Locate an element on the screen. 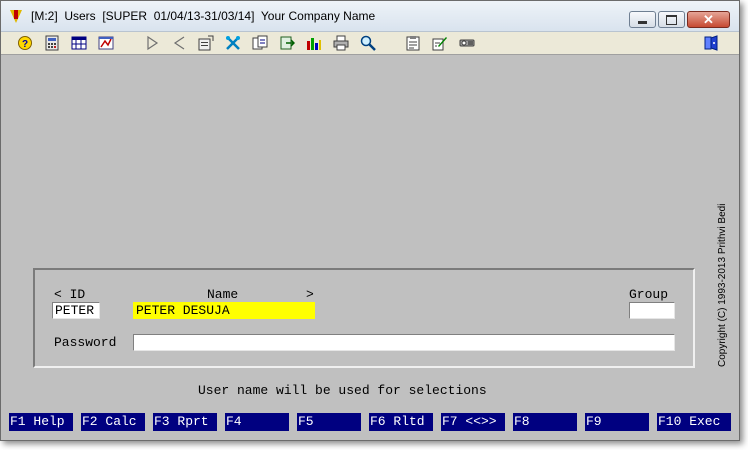 Image resolution: width=748 pixels, height=450 pixels. settings-icon is located at coordinates (467, 43).